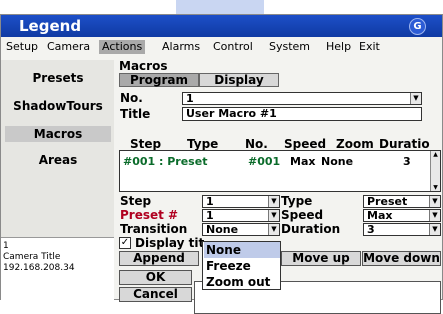 This screenshot has height=314, width=443. Describe the element at coordinates (302, 161) in the screenshot. I see `row-speed: Max` at that location.